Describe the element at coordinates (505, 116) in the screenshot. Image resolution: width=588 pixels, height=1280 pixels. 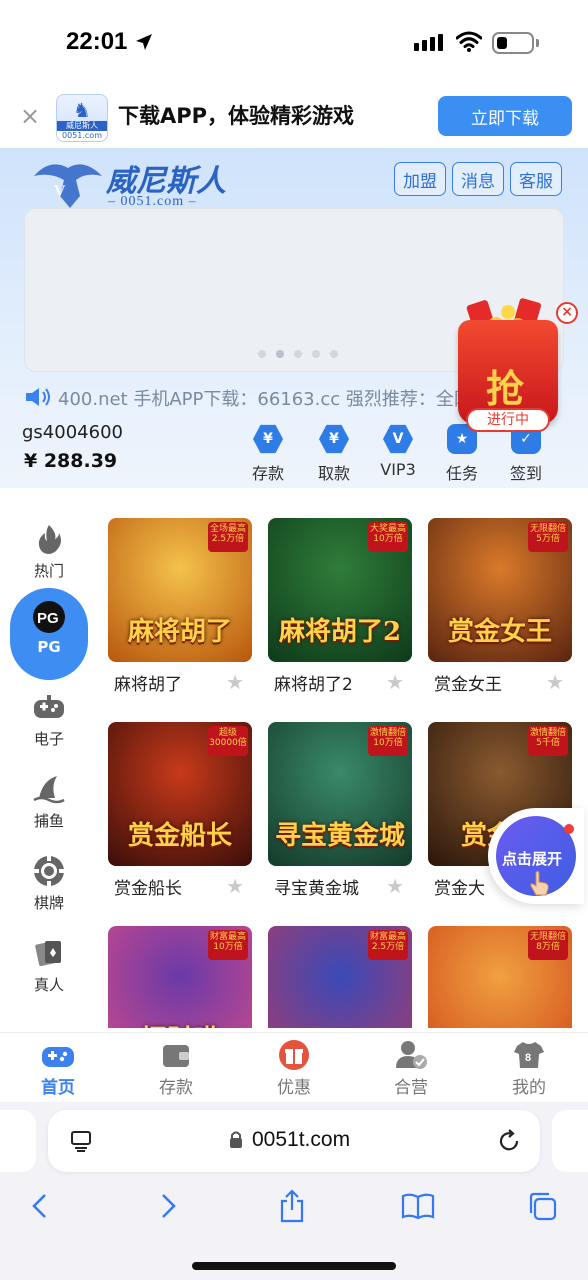
I see `download-now-button: 立即下载` at that location.